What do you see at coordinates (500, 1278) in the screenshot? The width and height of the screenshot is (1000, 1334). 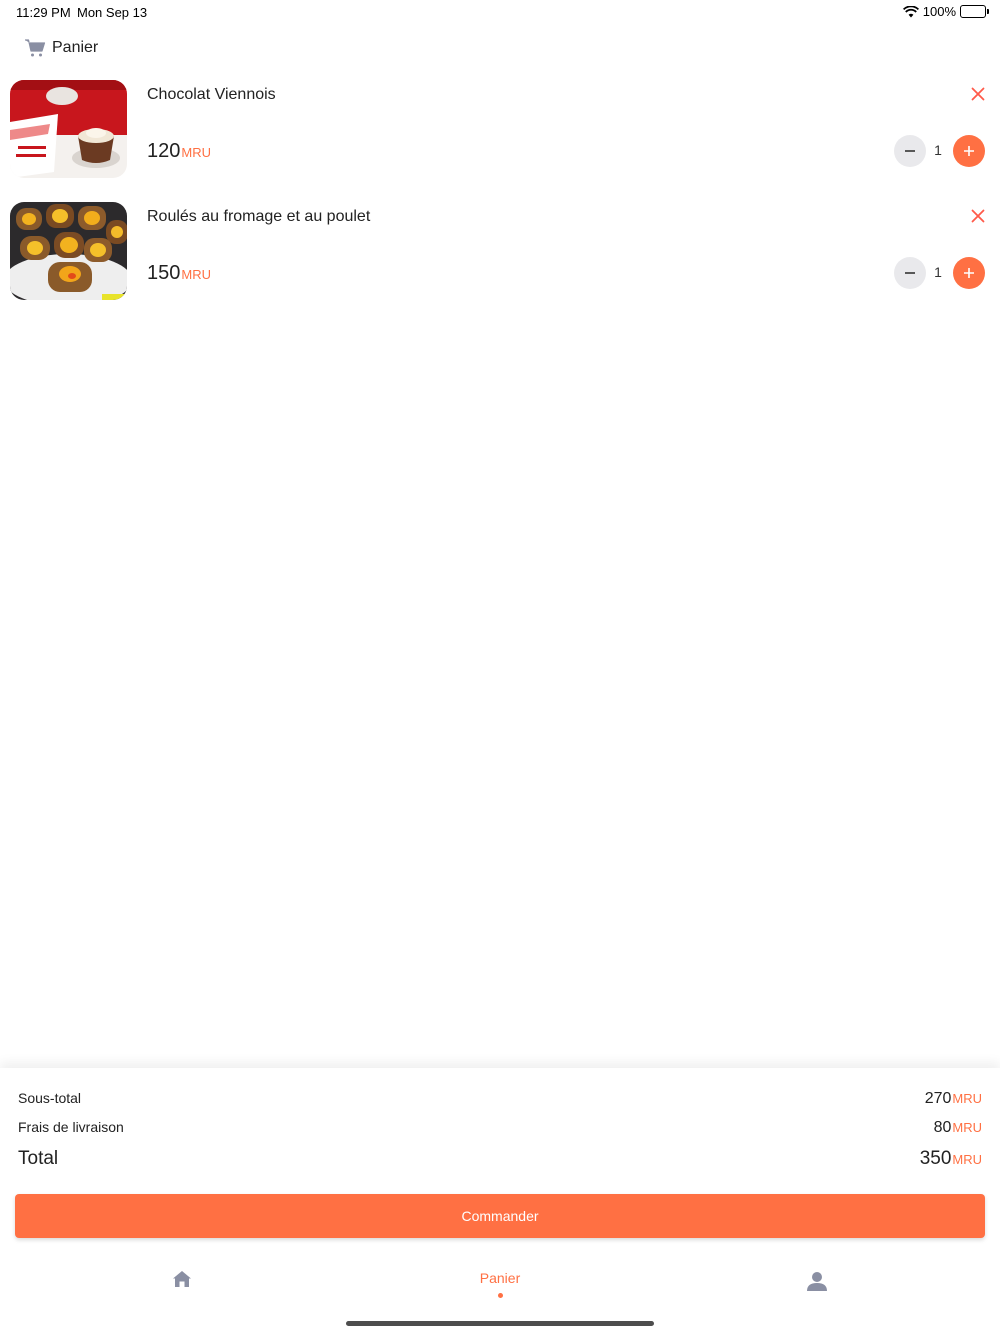 I see `nav-panier-label: Panier` at bounding box center [500, 1278].